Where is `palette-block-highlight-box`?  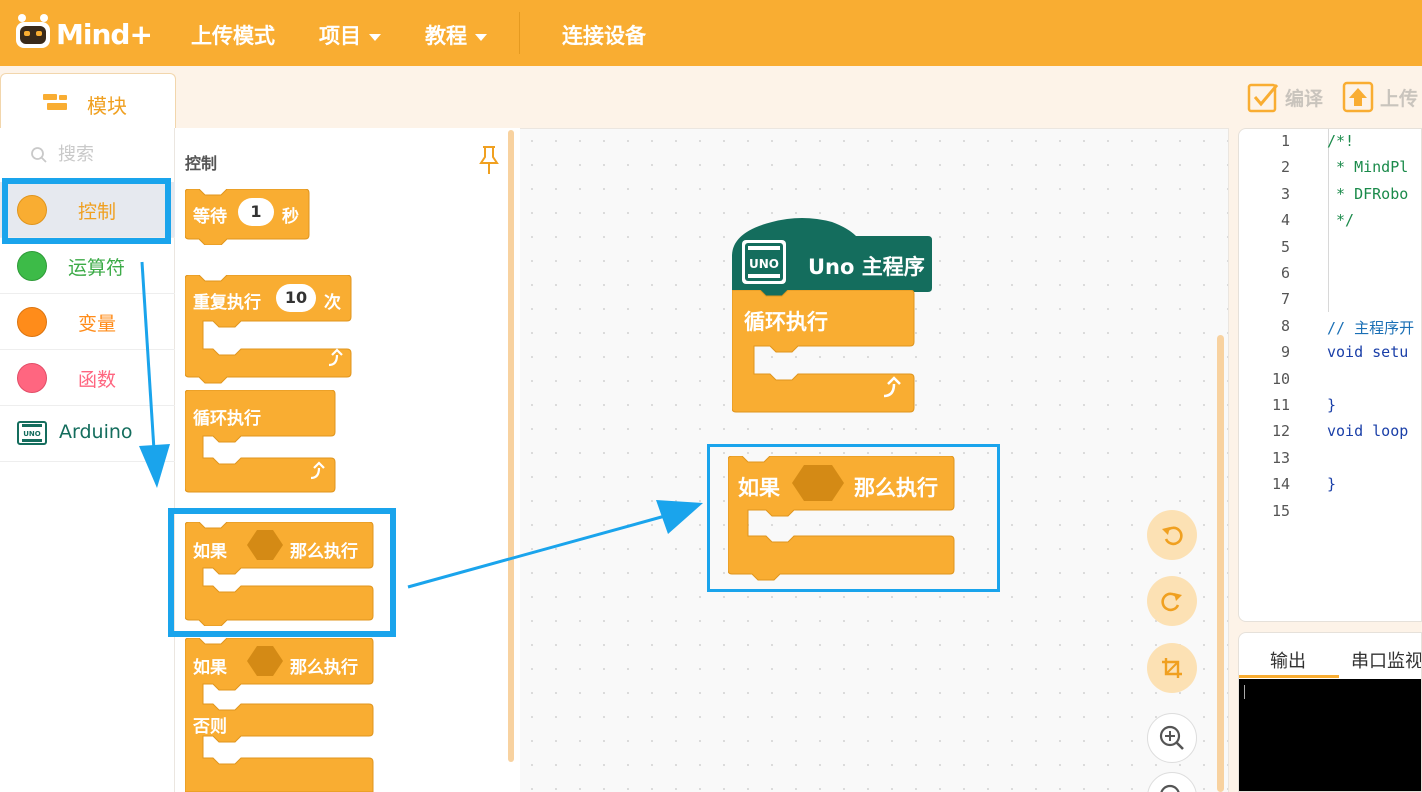 palette-block-highlight-box is located at coordinates (282, 572).